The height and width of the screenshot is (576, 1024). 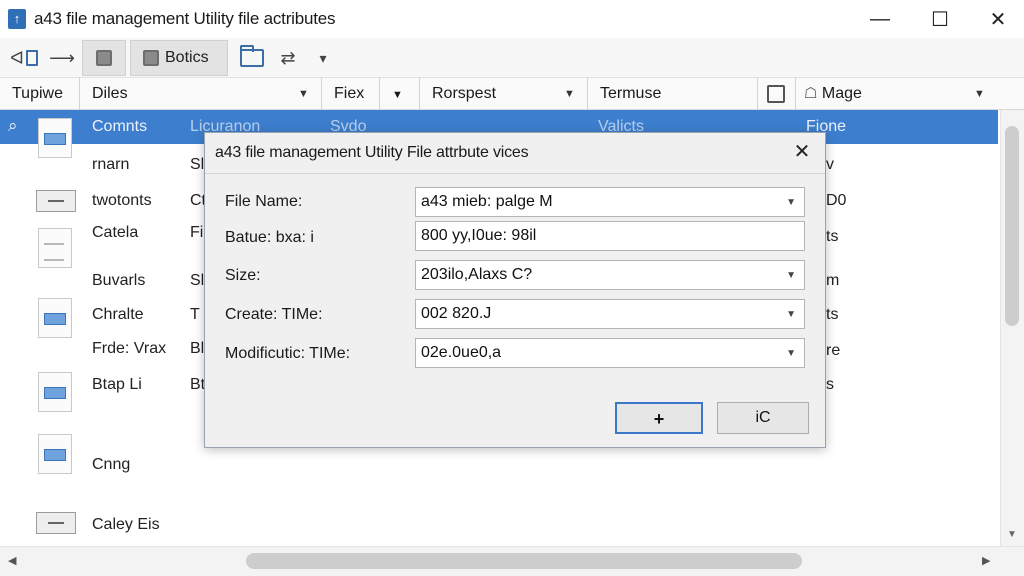 I want to click on list-item-cell: v, so click(x=830, y=164).